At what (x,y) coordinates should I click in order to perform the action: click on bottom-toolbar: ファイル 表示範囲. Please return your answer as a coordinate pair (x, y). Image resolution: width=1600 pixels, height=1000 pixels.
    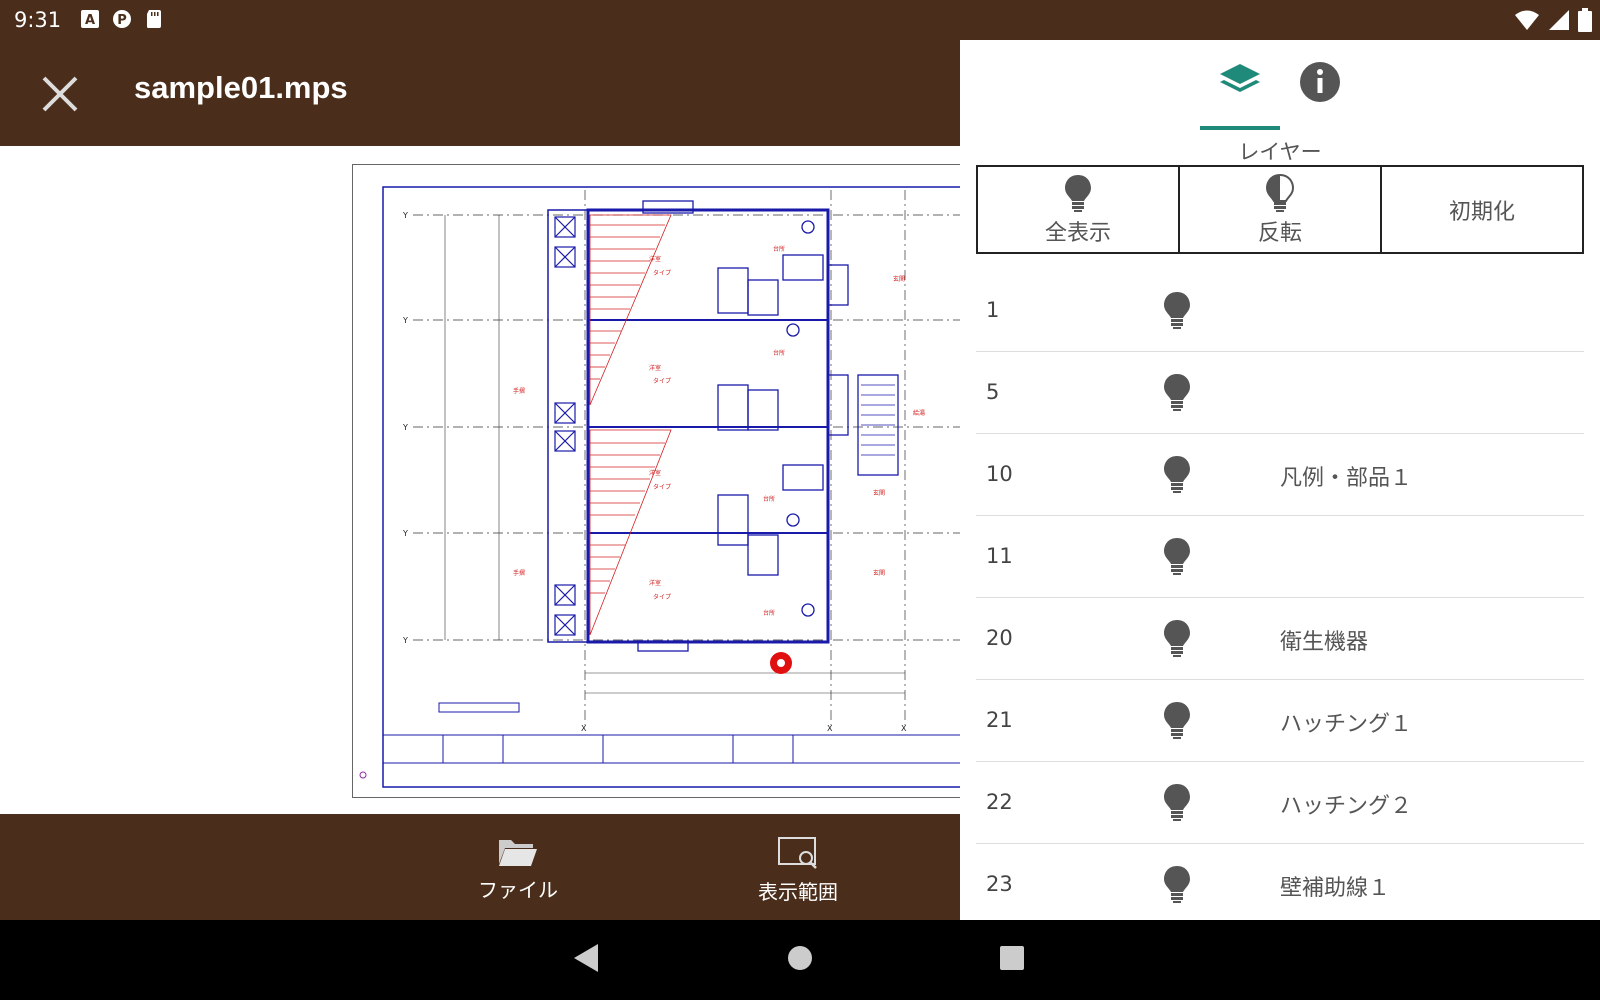
    Looking at the image, I should click on (480, 867).